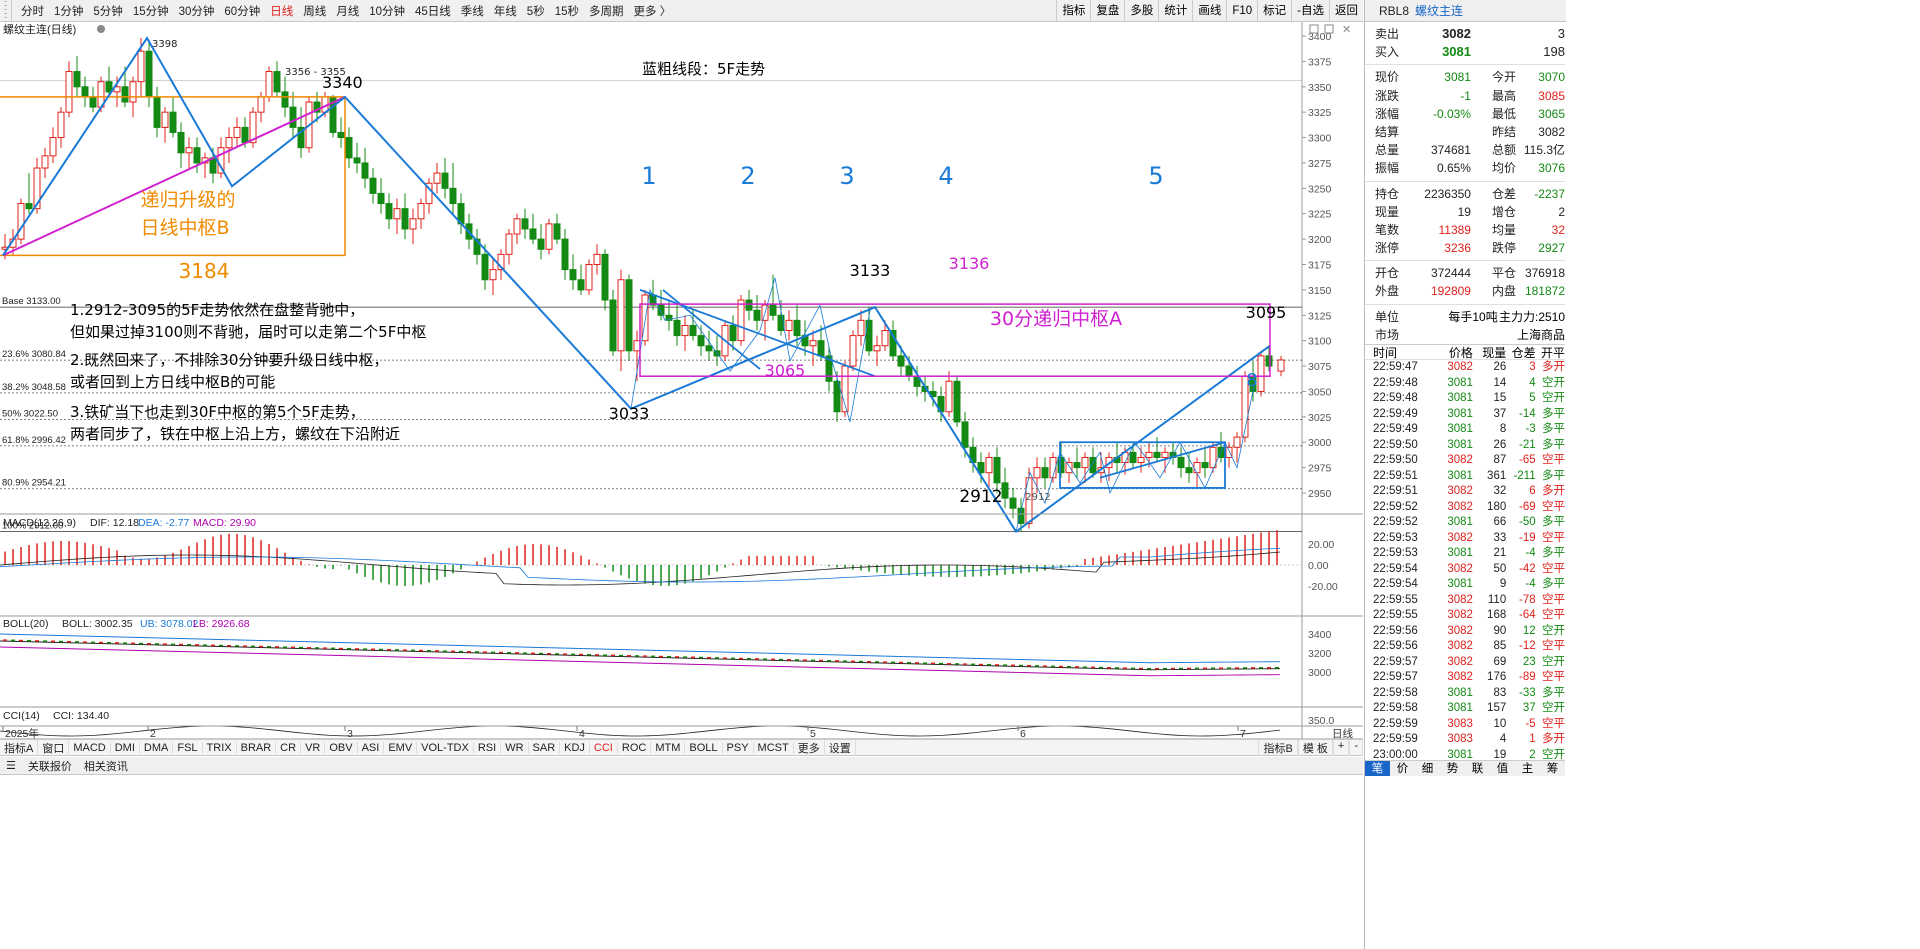  Describe the element at coordinates (1241, 11) in the screenshot. I see `tool-button-5: F10` at that location.